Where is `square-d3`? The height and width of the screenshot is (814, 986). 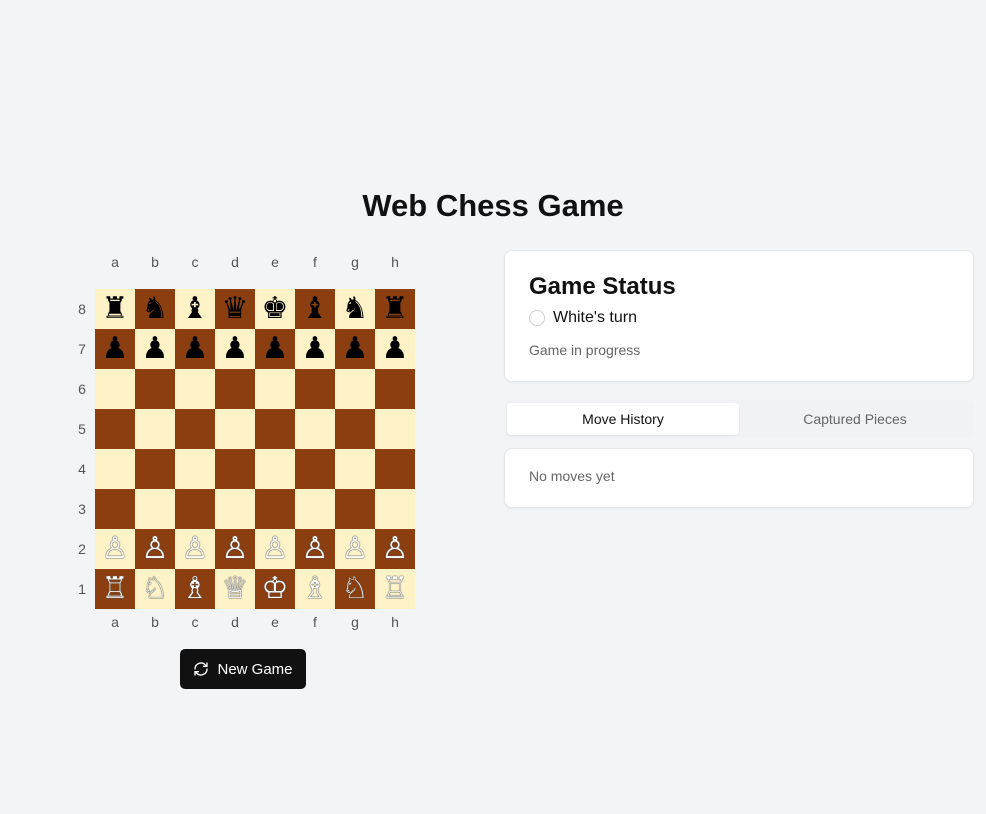
square-d3 is located at coordinates (235, 509).